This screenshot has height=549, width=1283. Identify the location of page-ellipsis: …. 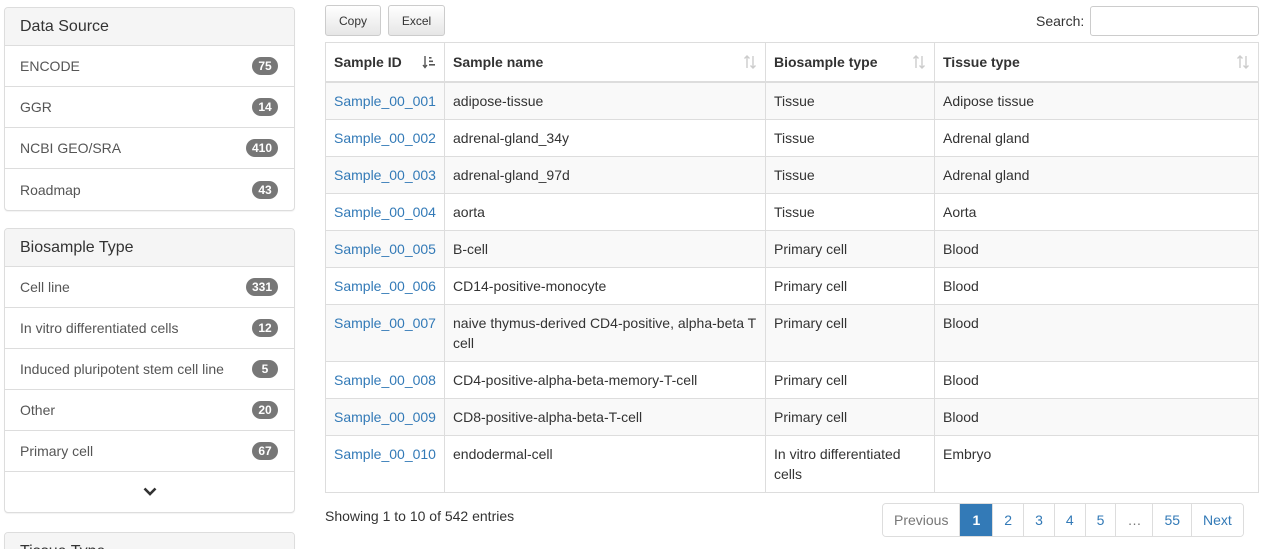
(1134, 520).